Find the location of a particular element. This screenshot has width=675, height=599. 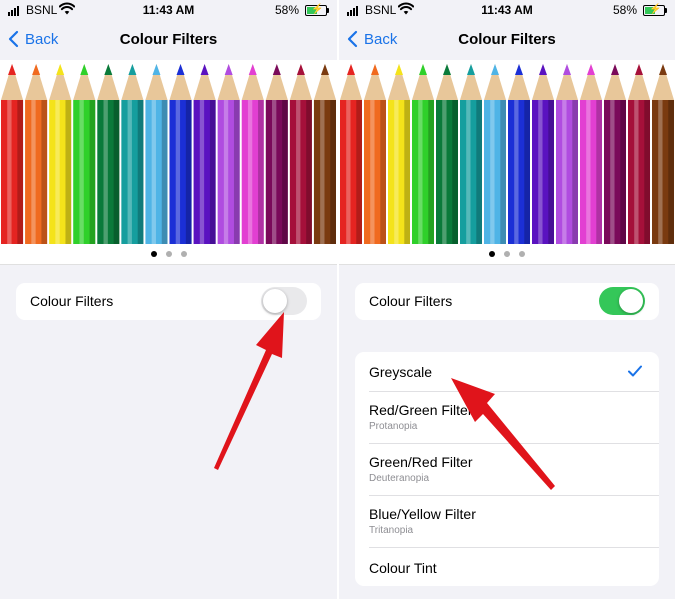

filter-name: Red/Green Filter is located at coordinates (421, 410).